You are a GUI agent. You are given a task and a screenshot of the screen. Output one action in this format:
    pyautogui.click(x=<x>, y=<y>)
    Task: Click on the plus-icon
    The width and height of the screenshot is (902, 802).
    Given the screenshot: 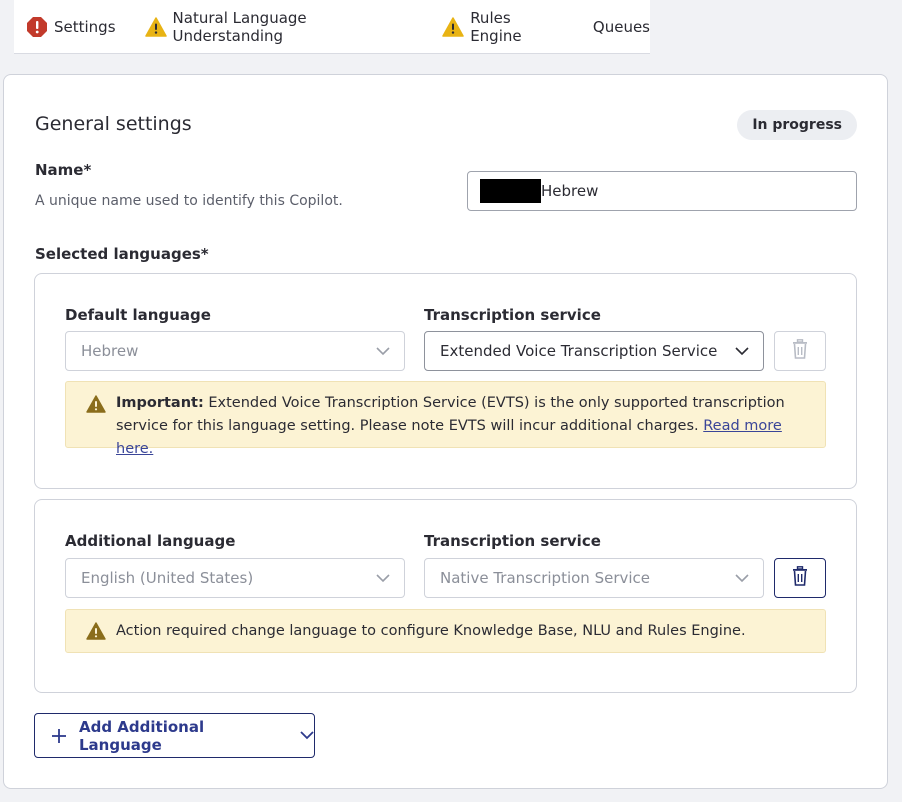 What is the action you would take?
    pyautogui.click(x=59, y=736)
    